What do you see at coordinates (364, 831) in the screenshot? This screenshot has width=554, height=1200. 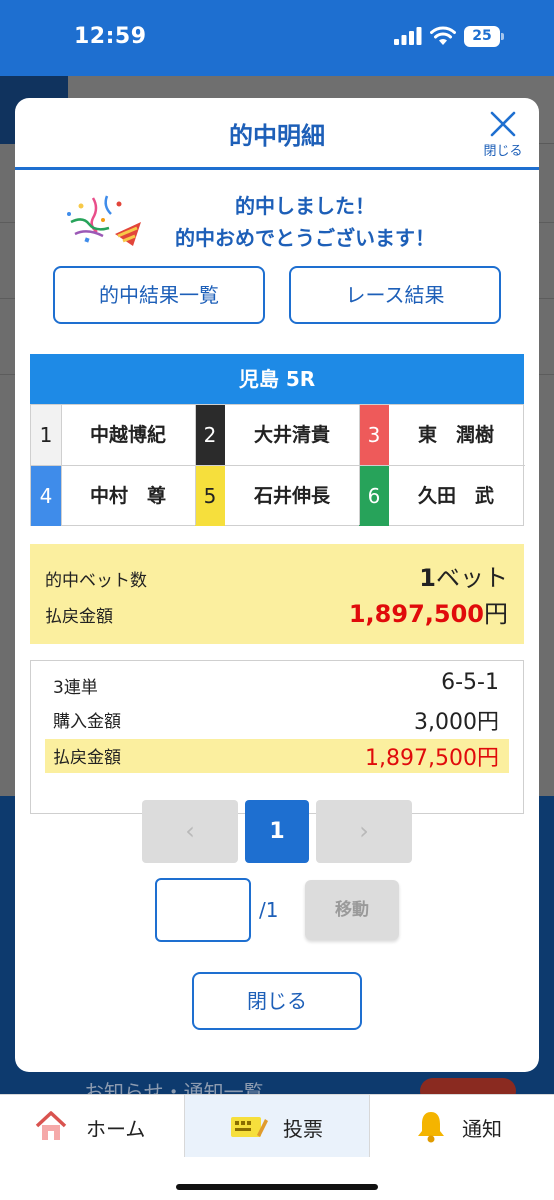 I see `next-page-button: ›` at bounding box center [364, 831].